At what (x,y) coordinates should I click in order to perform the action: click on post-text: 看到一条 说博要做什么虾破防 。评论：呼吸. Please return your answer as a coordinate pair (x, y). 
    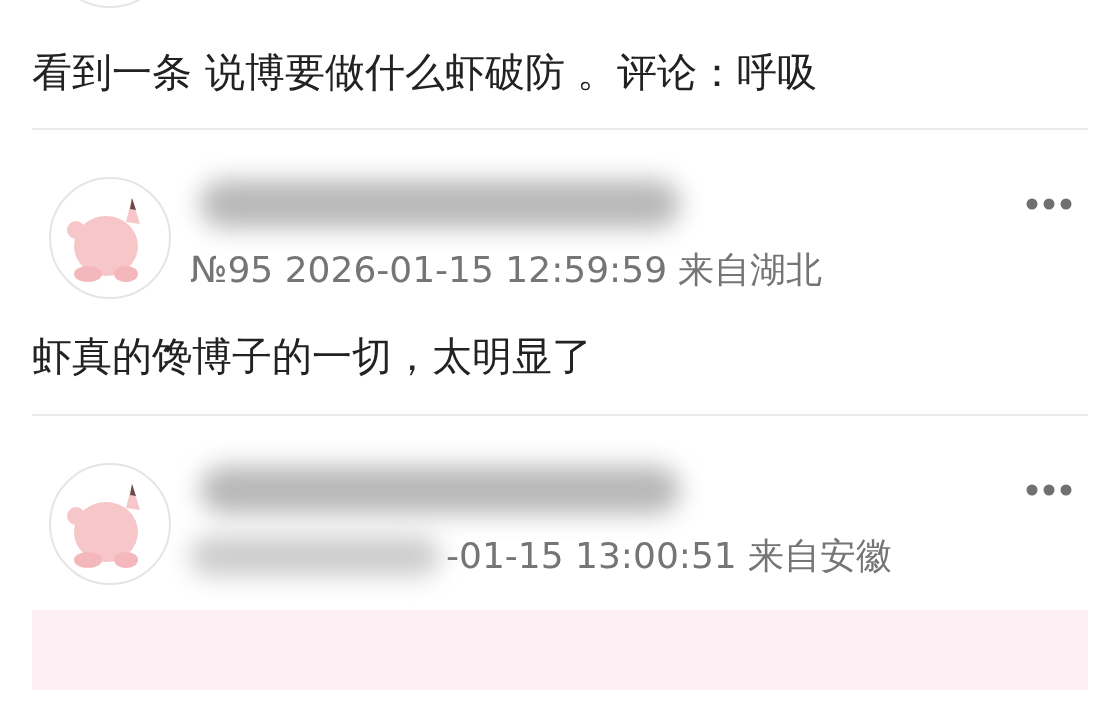
    Looking at the image, I should click on (425, 72).